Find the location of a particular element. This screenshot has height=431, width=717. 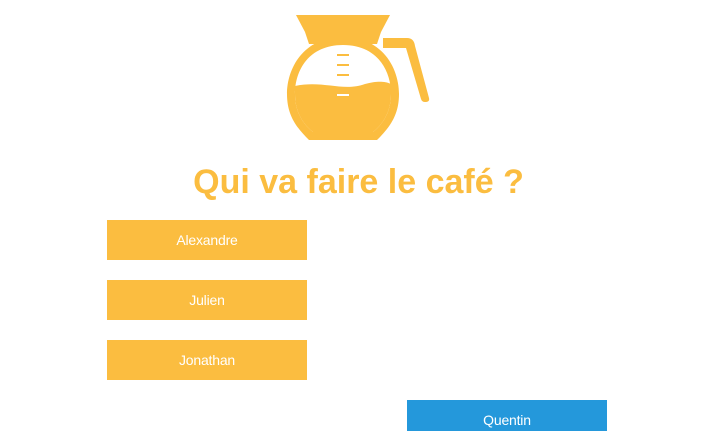

person-button-jonathan: Jonathan is located at coordinates (207, 360).